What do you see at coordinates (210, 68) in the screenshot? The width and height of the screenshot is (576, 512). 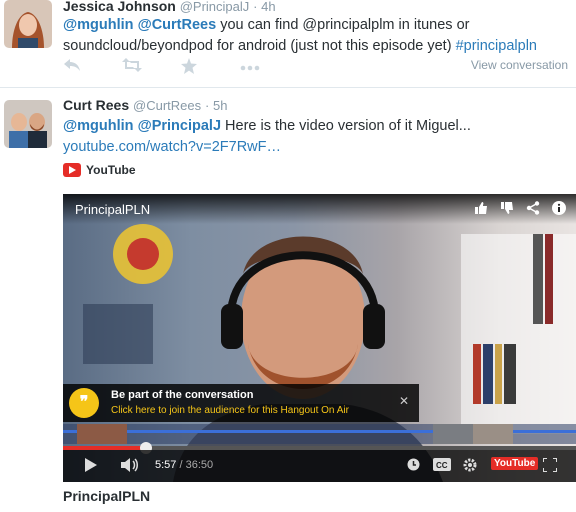 I see `favorite-icon` at bounding box center [210, 68].